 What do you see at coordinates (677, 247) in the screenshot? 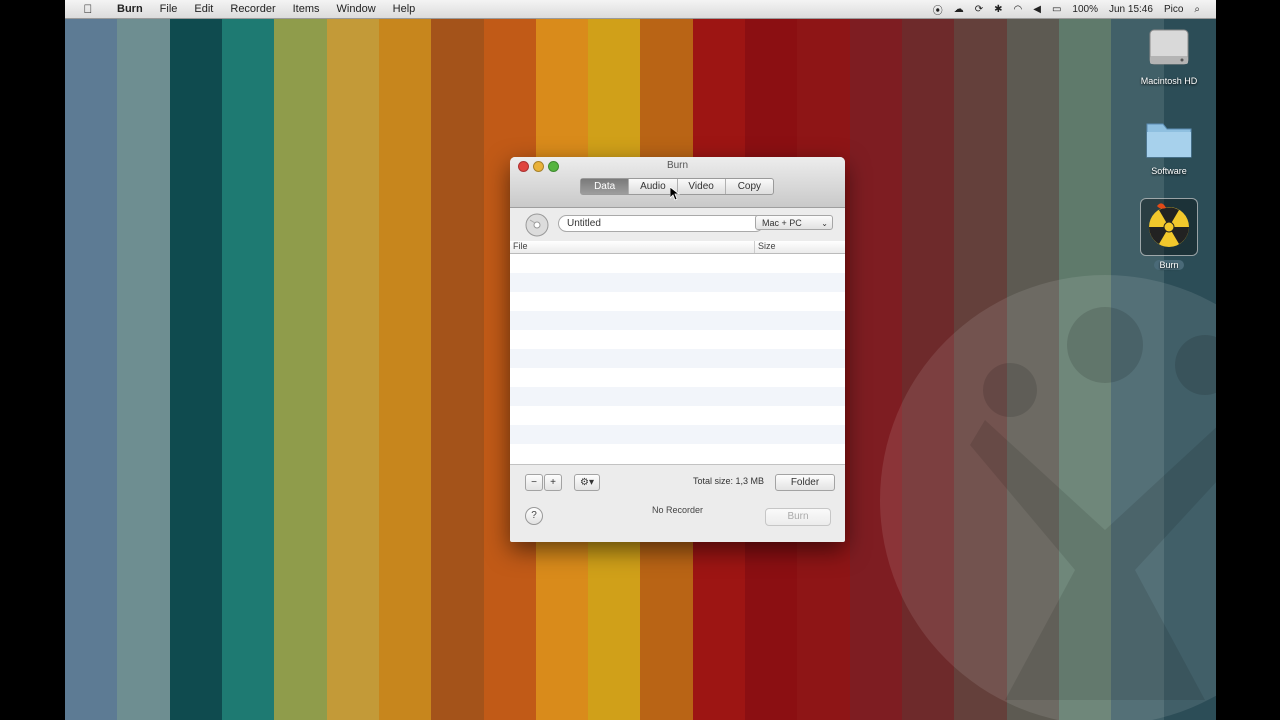
I see `table-header: File Size` at bounding box center [677, 247].